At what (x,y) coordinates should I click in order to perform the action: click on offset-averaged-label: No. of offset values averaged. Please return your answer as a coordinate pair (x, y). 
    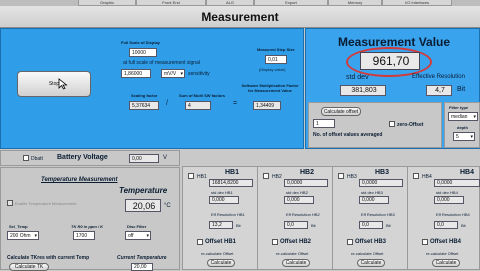
    Looking at the image, I should click on (348, 135).